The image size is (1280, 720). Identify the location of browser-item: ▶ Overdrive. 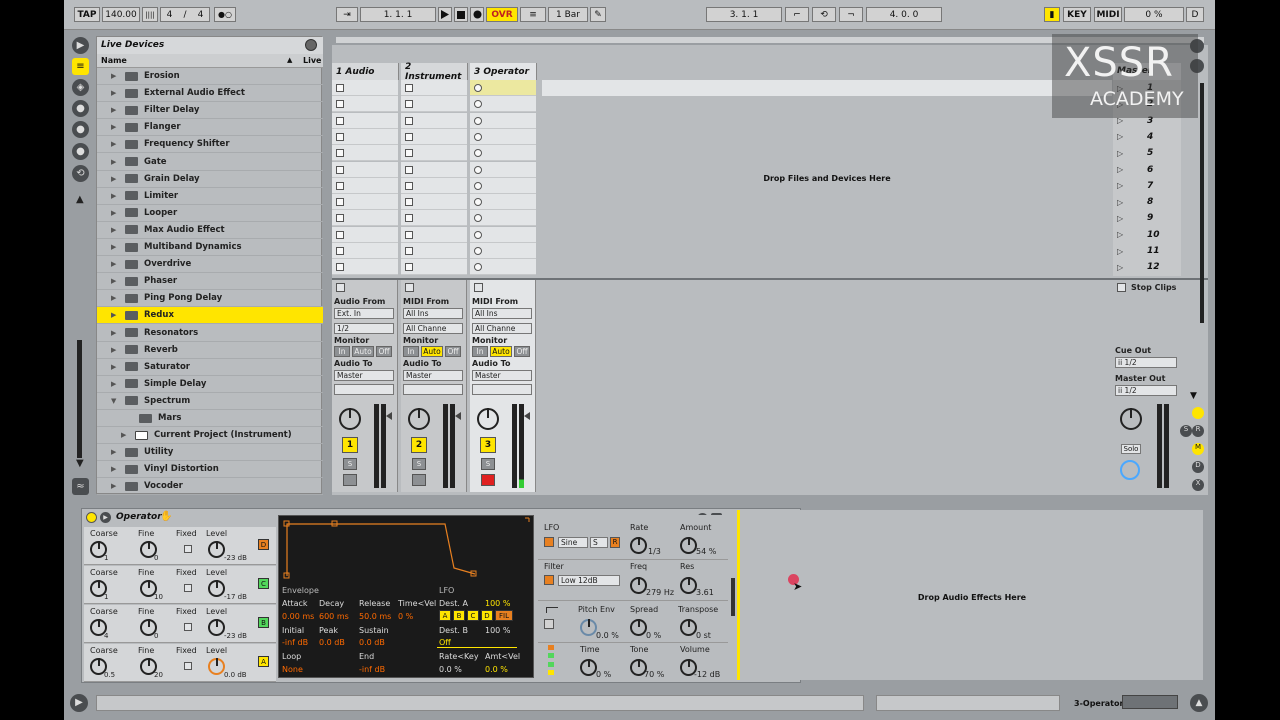
(210, 265).